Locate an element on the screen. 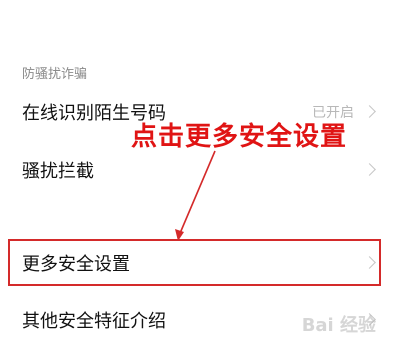  watermark: Bai 经验 is located at coordinates (338, 325).